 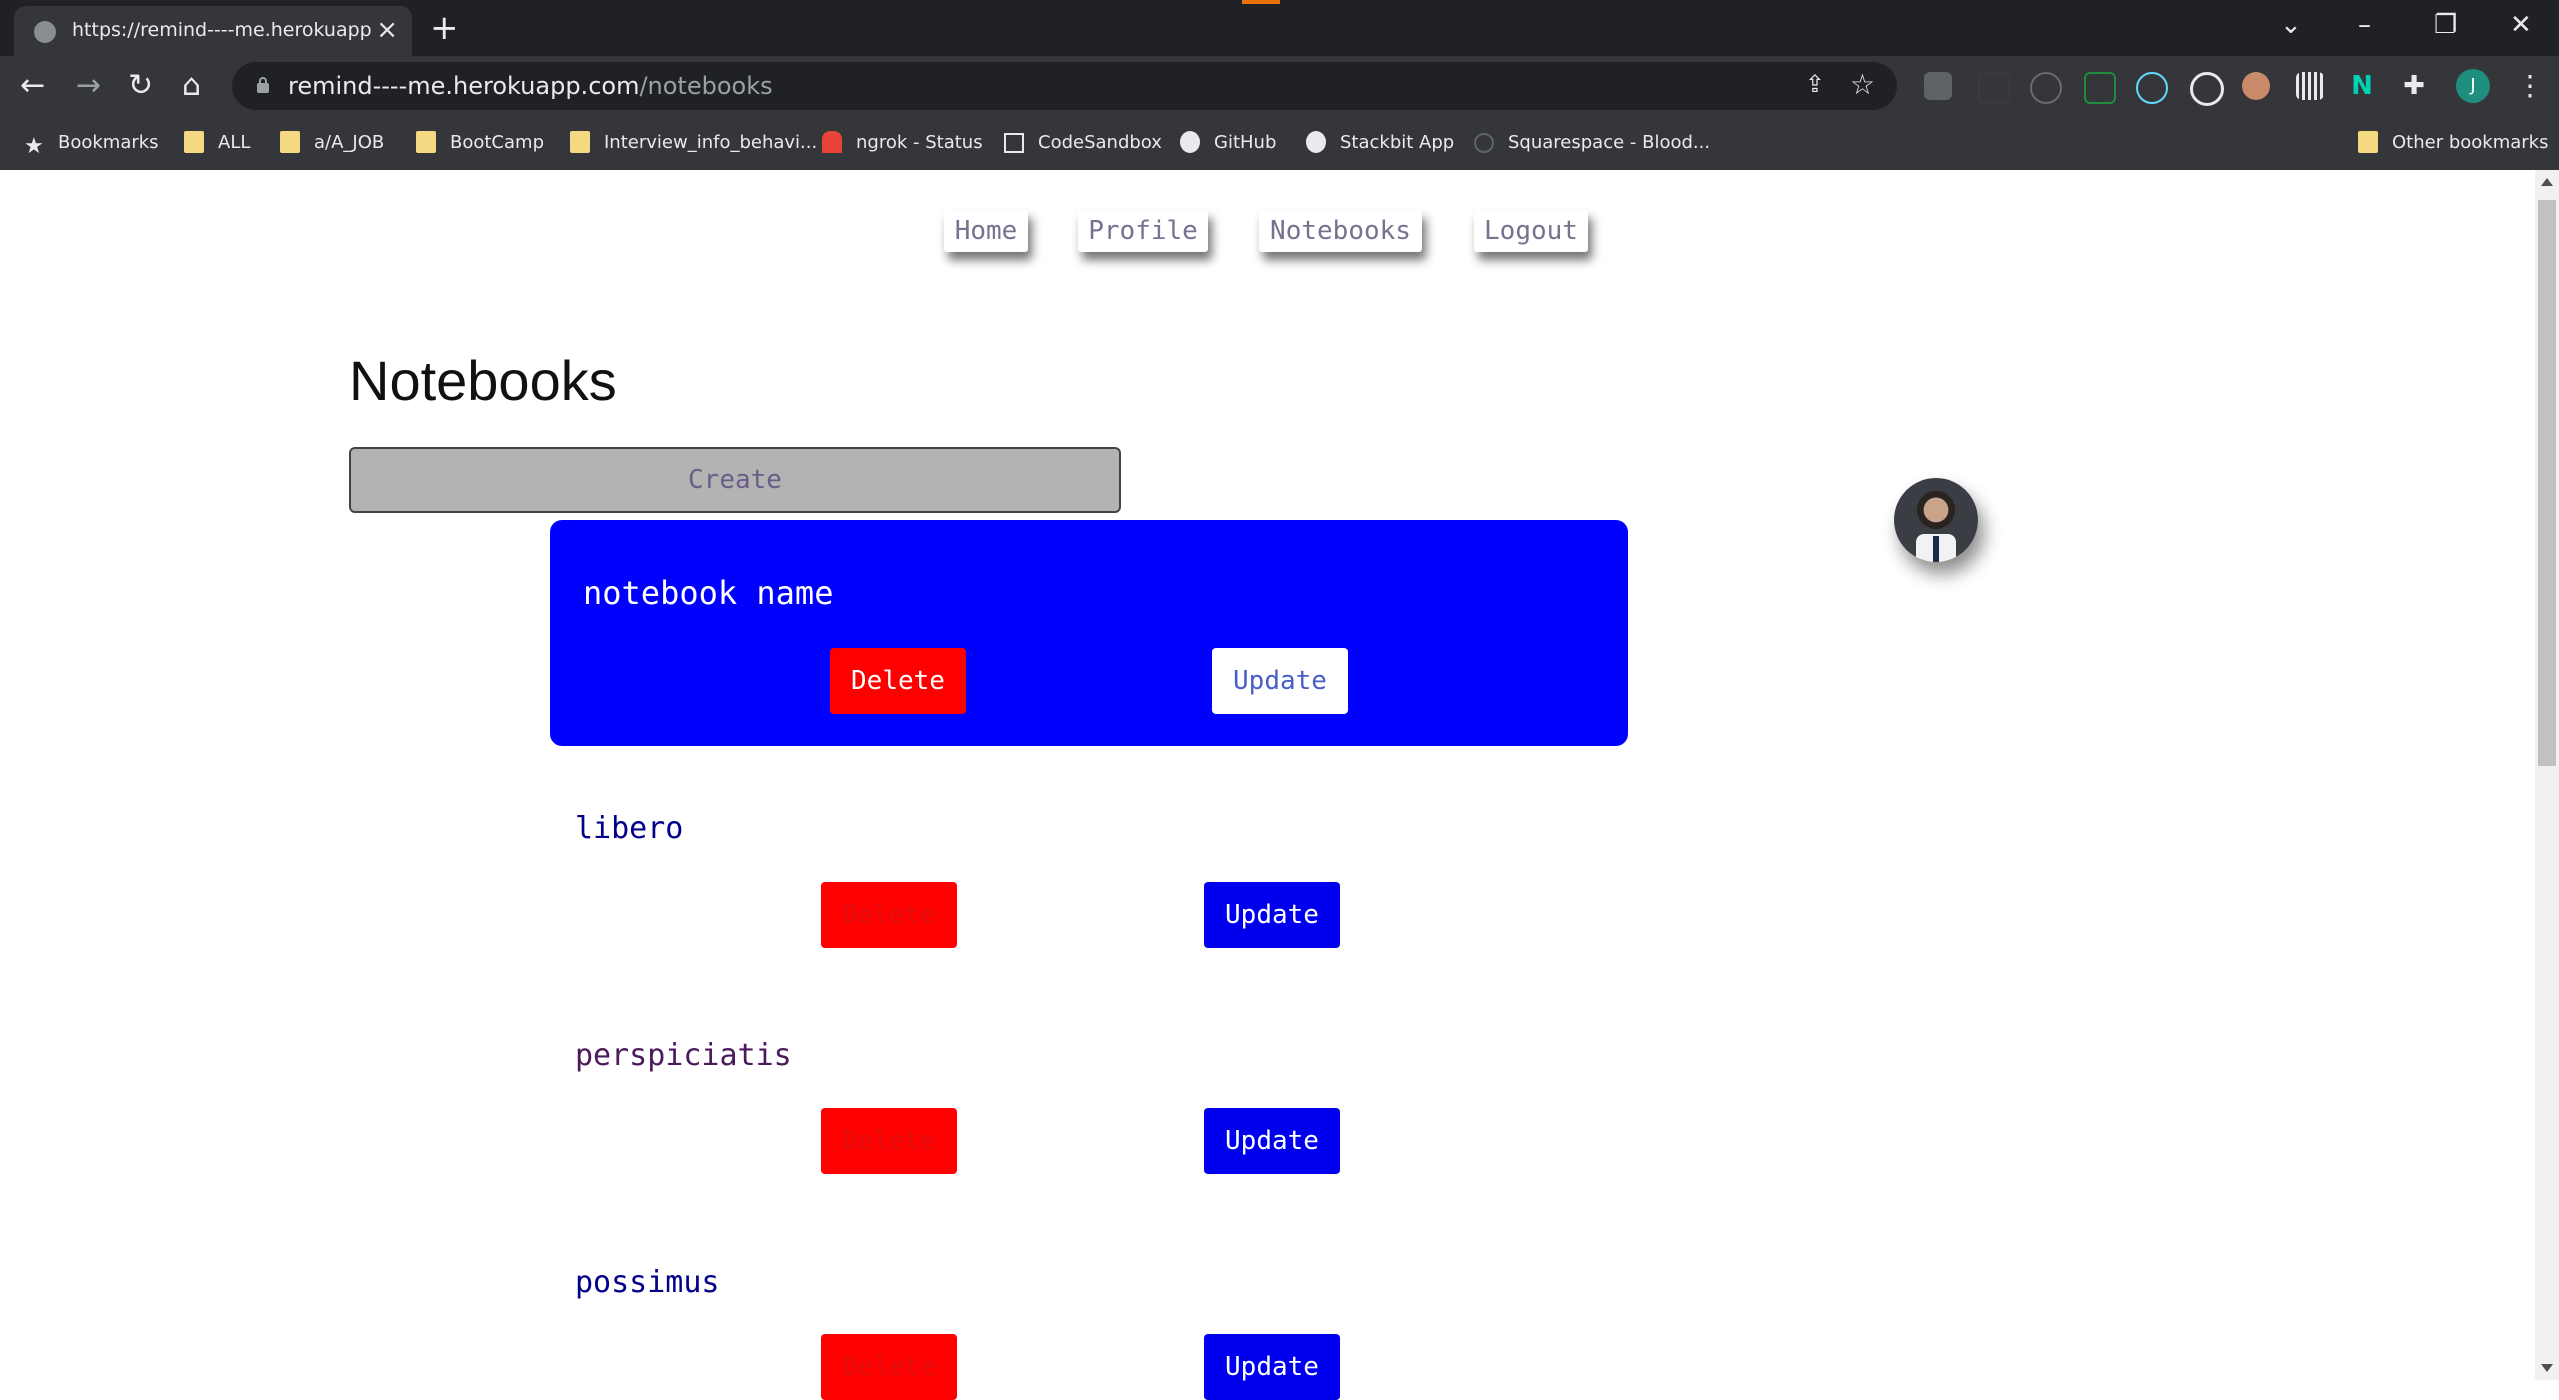 I want to click on restore-button: ❐, so click(x=2445, y=25).